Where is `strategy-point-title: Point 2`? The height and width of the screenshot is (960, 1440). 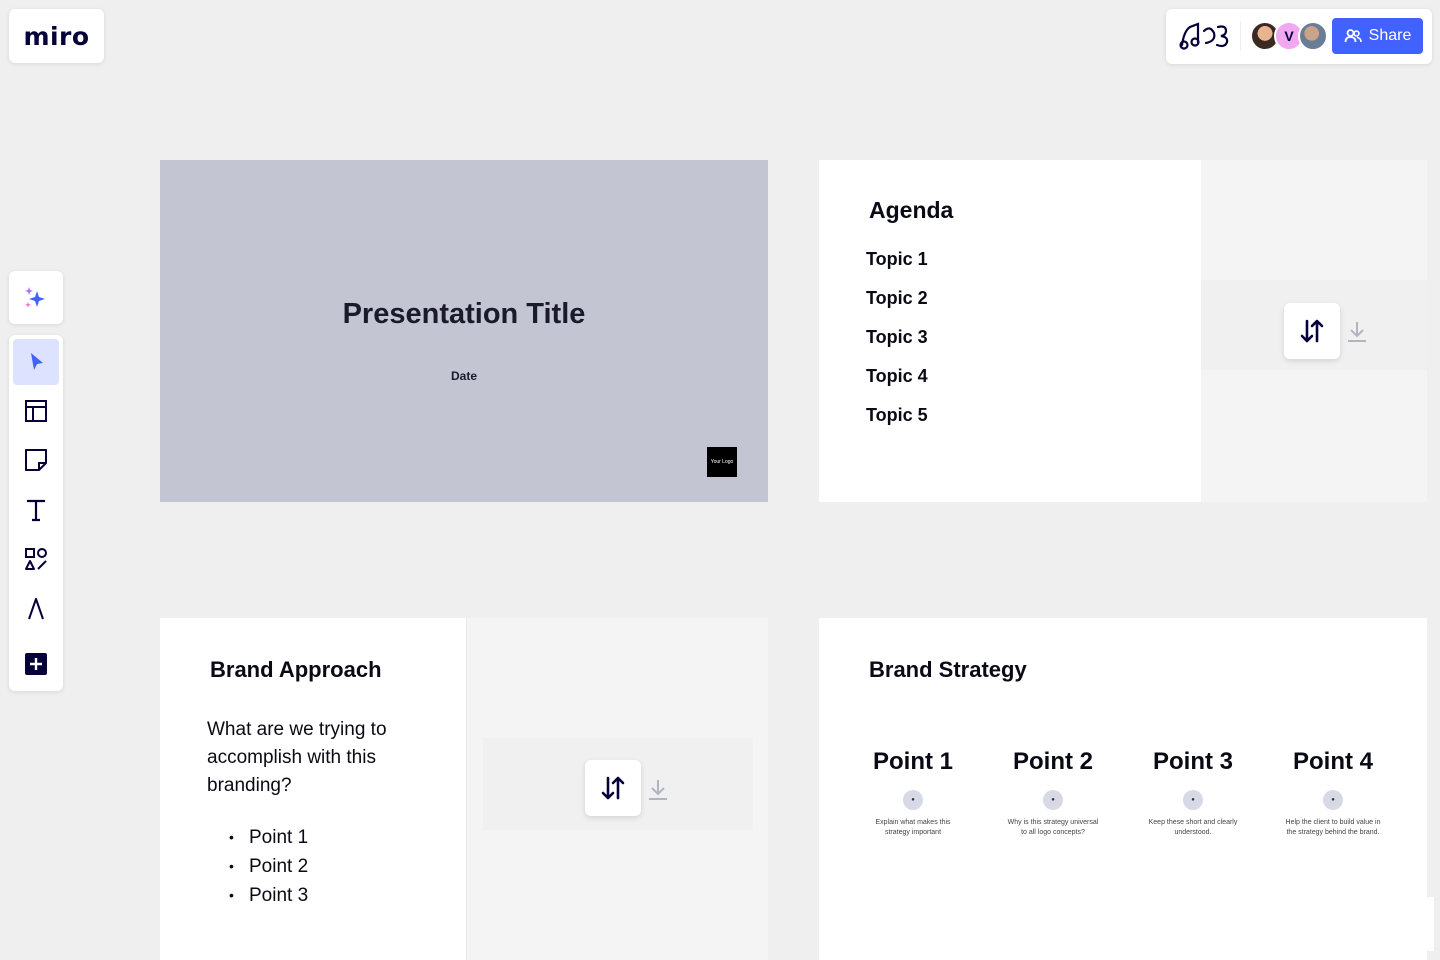
strategy-point-title: Point 2 is located at coordinates (1052, 761).